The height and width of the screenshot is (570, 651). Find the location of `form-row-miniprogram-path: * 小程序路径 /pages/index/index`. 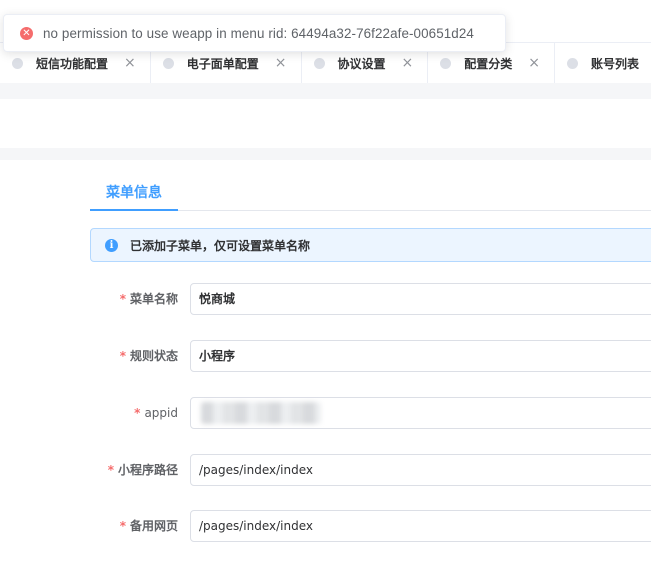

form-row-miniprogram-path: * 小程序路径 /pages/index/index is located at coordinates (325, 470).